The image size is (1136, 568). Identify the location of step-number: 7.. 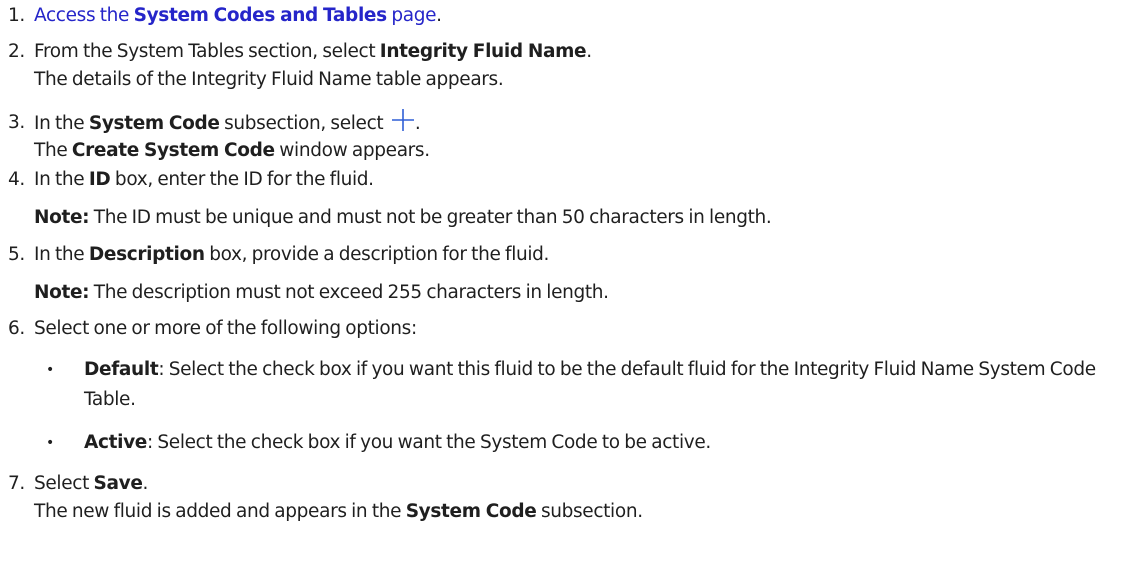
(16, 483).